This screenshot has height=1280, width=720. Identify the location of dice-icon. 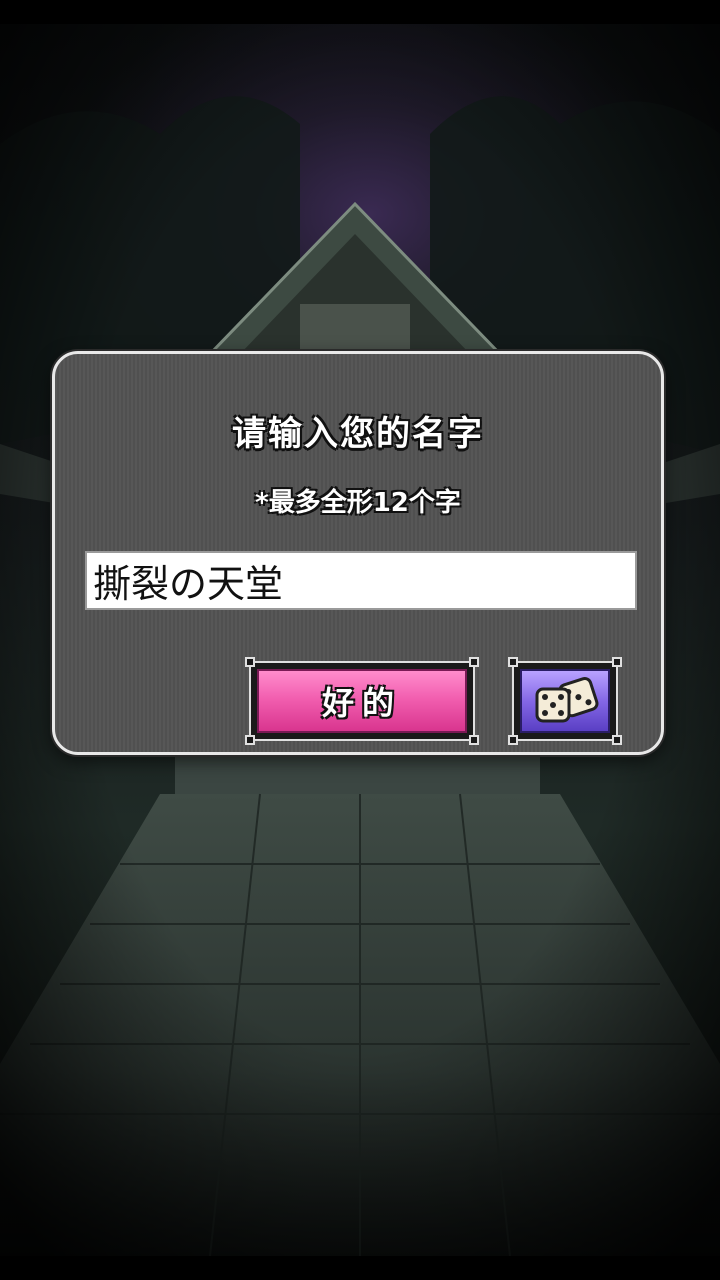
(567, 699).